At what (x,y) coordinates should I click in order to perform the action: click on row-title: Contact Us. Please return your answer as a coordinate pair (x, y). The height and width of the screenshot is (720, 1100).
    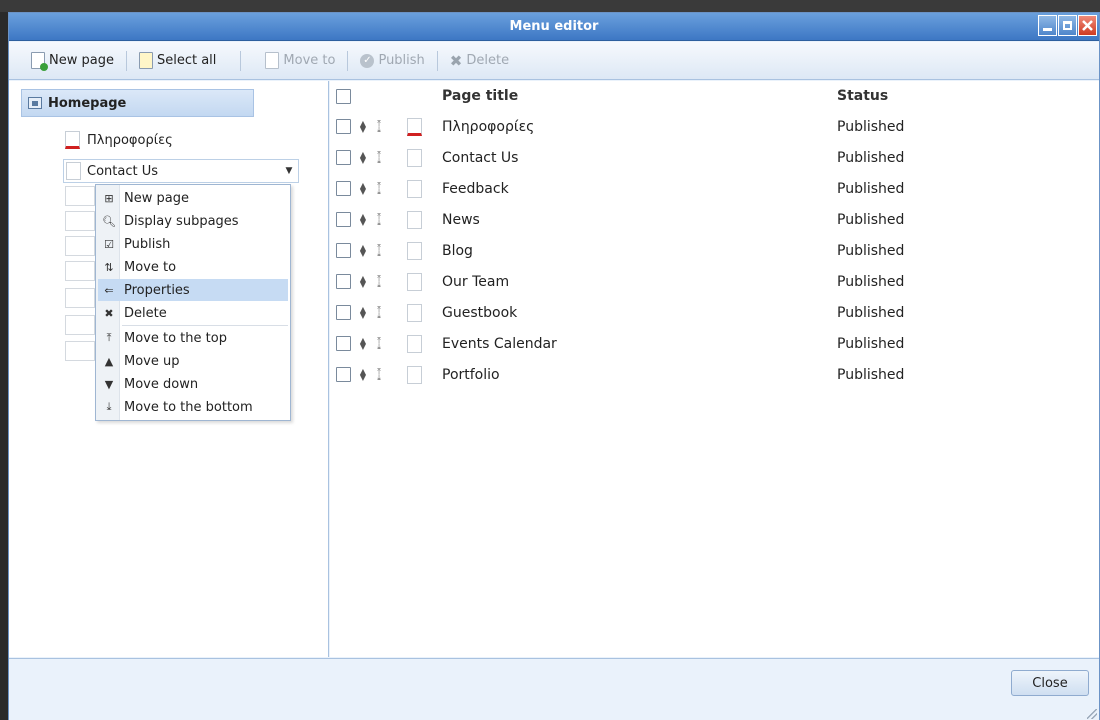
    Looking at the image, I should click on (480, 158).